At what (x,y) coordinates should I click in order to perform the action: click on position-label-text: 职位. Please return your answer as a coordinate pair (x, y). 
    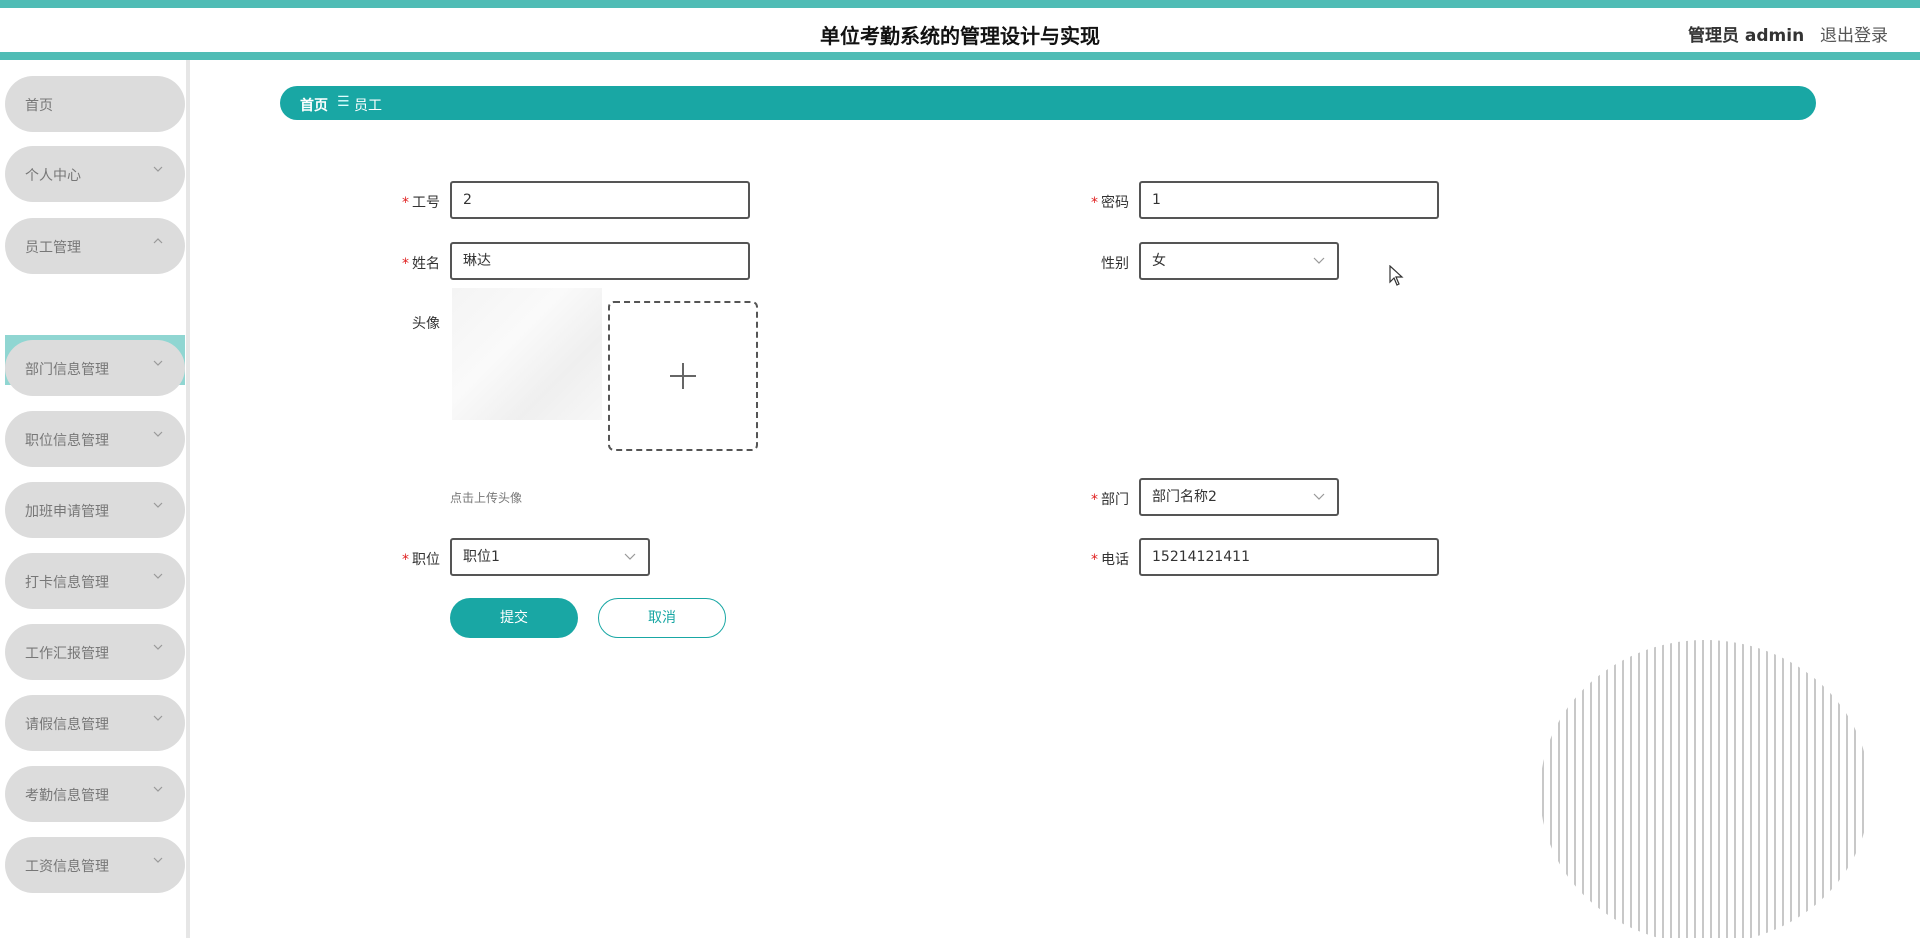
    Looking at the image, I should click on (426, 560).